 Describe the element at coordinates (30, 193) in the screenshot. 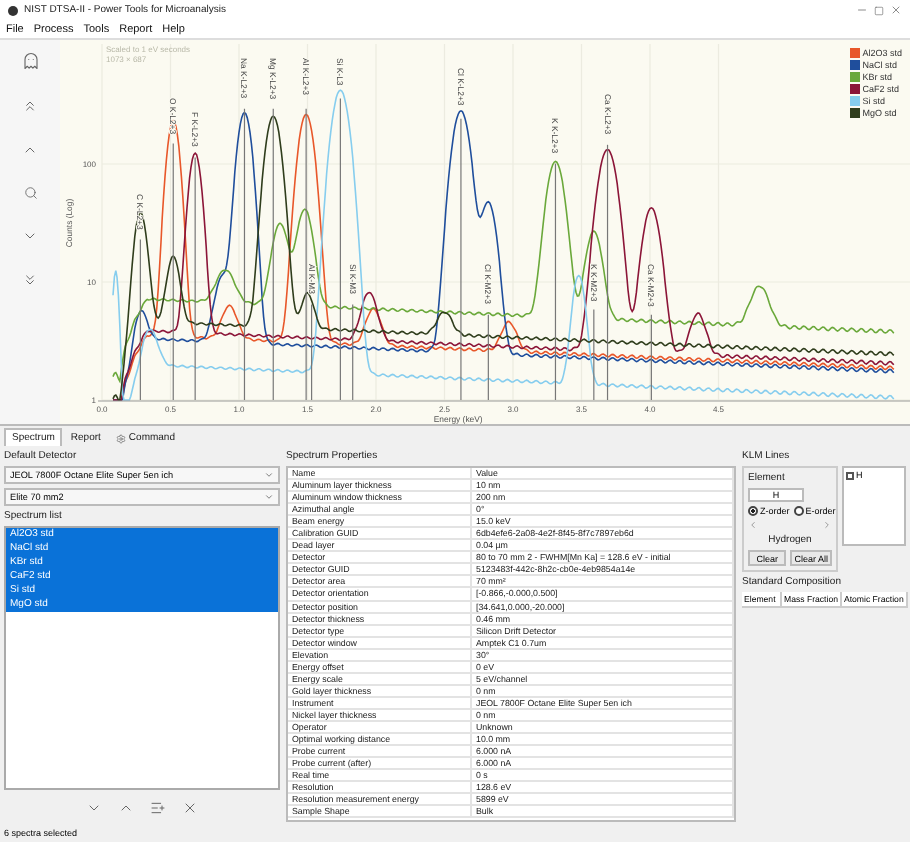

I see `search-icon` at that location.